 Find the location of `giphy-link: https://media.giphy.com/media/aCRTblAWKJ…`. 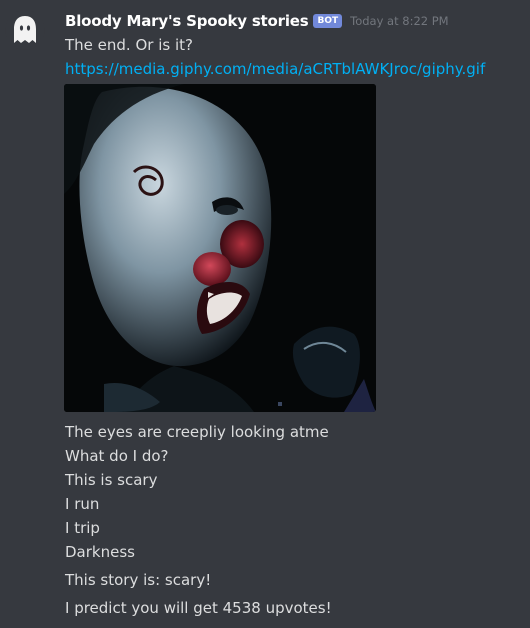

giphy-link: https://media.giphy.com/media/aCRTblAWKJ… is located at coordinates (275, 69).